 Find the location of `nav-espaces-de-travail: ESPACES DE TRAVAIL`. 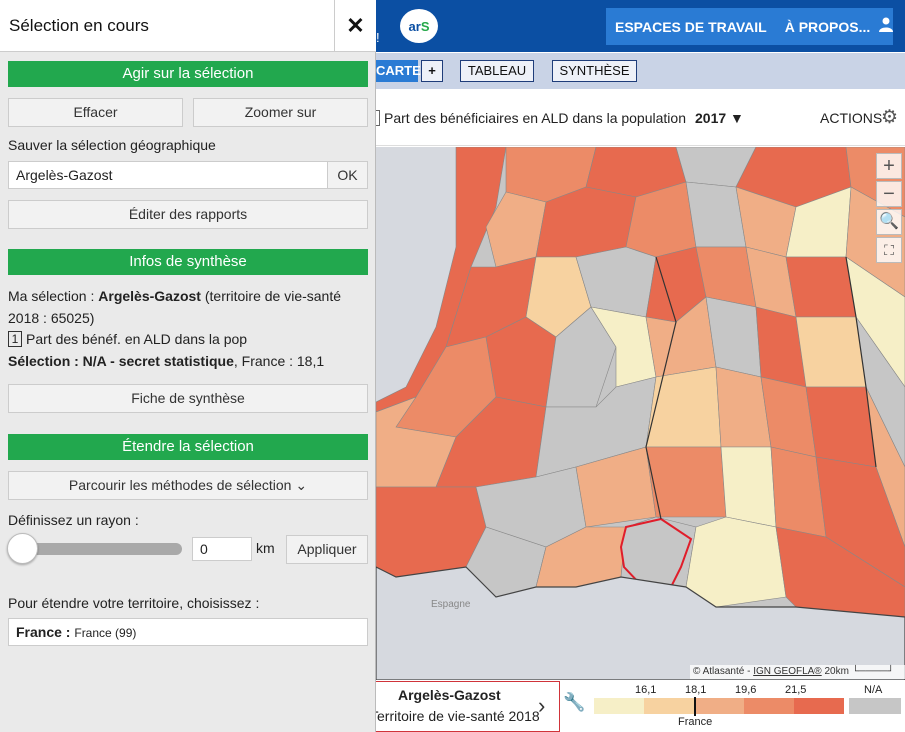

nav-espaces-de-travail: ESPACES DE TRAVAIL is located at coordinates (691, 27).